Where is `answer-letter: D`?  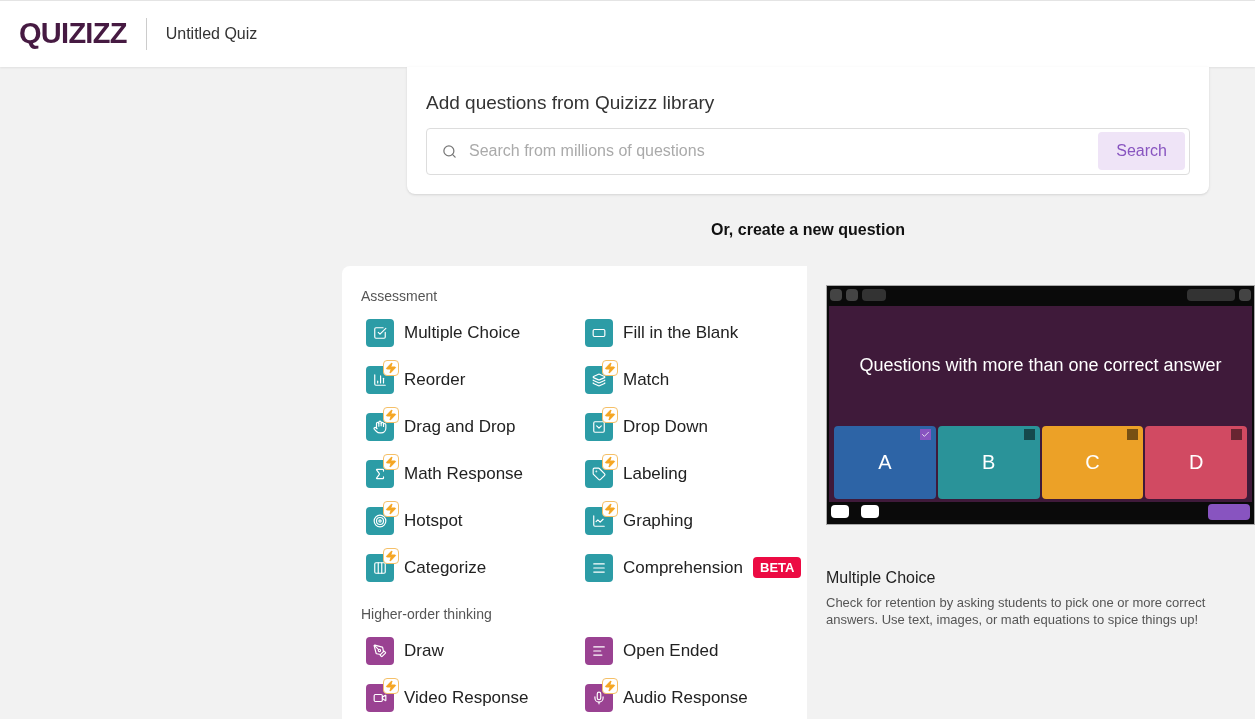
answer-letter: D is located at coordinates (1196, 462).